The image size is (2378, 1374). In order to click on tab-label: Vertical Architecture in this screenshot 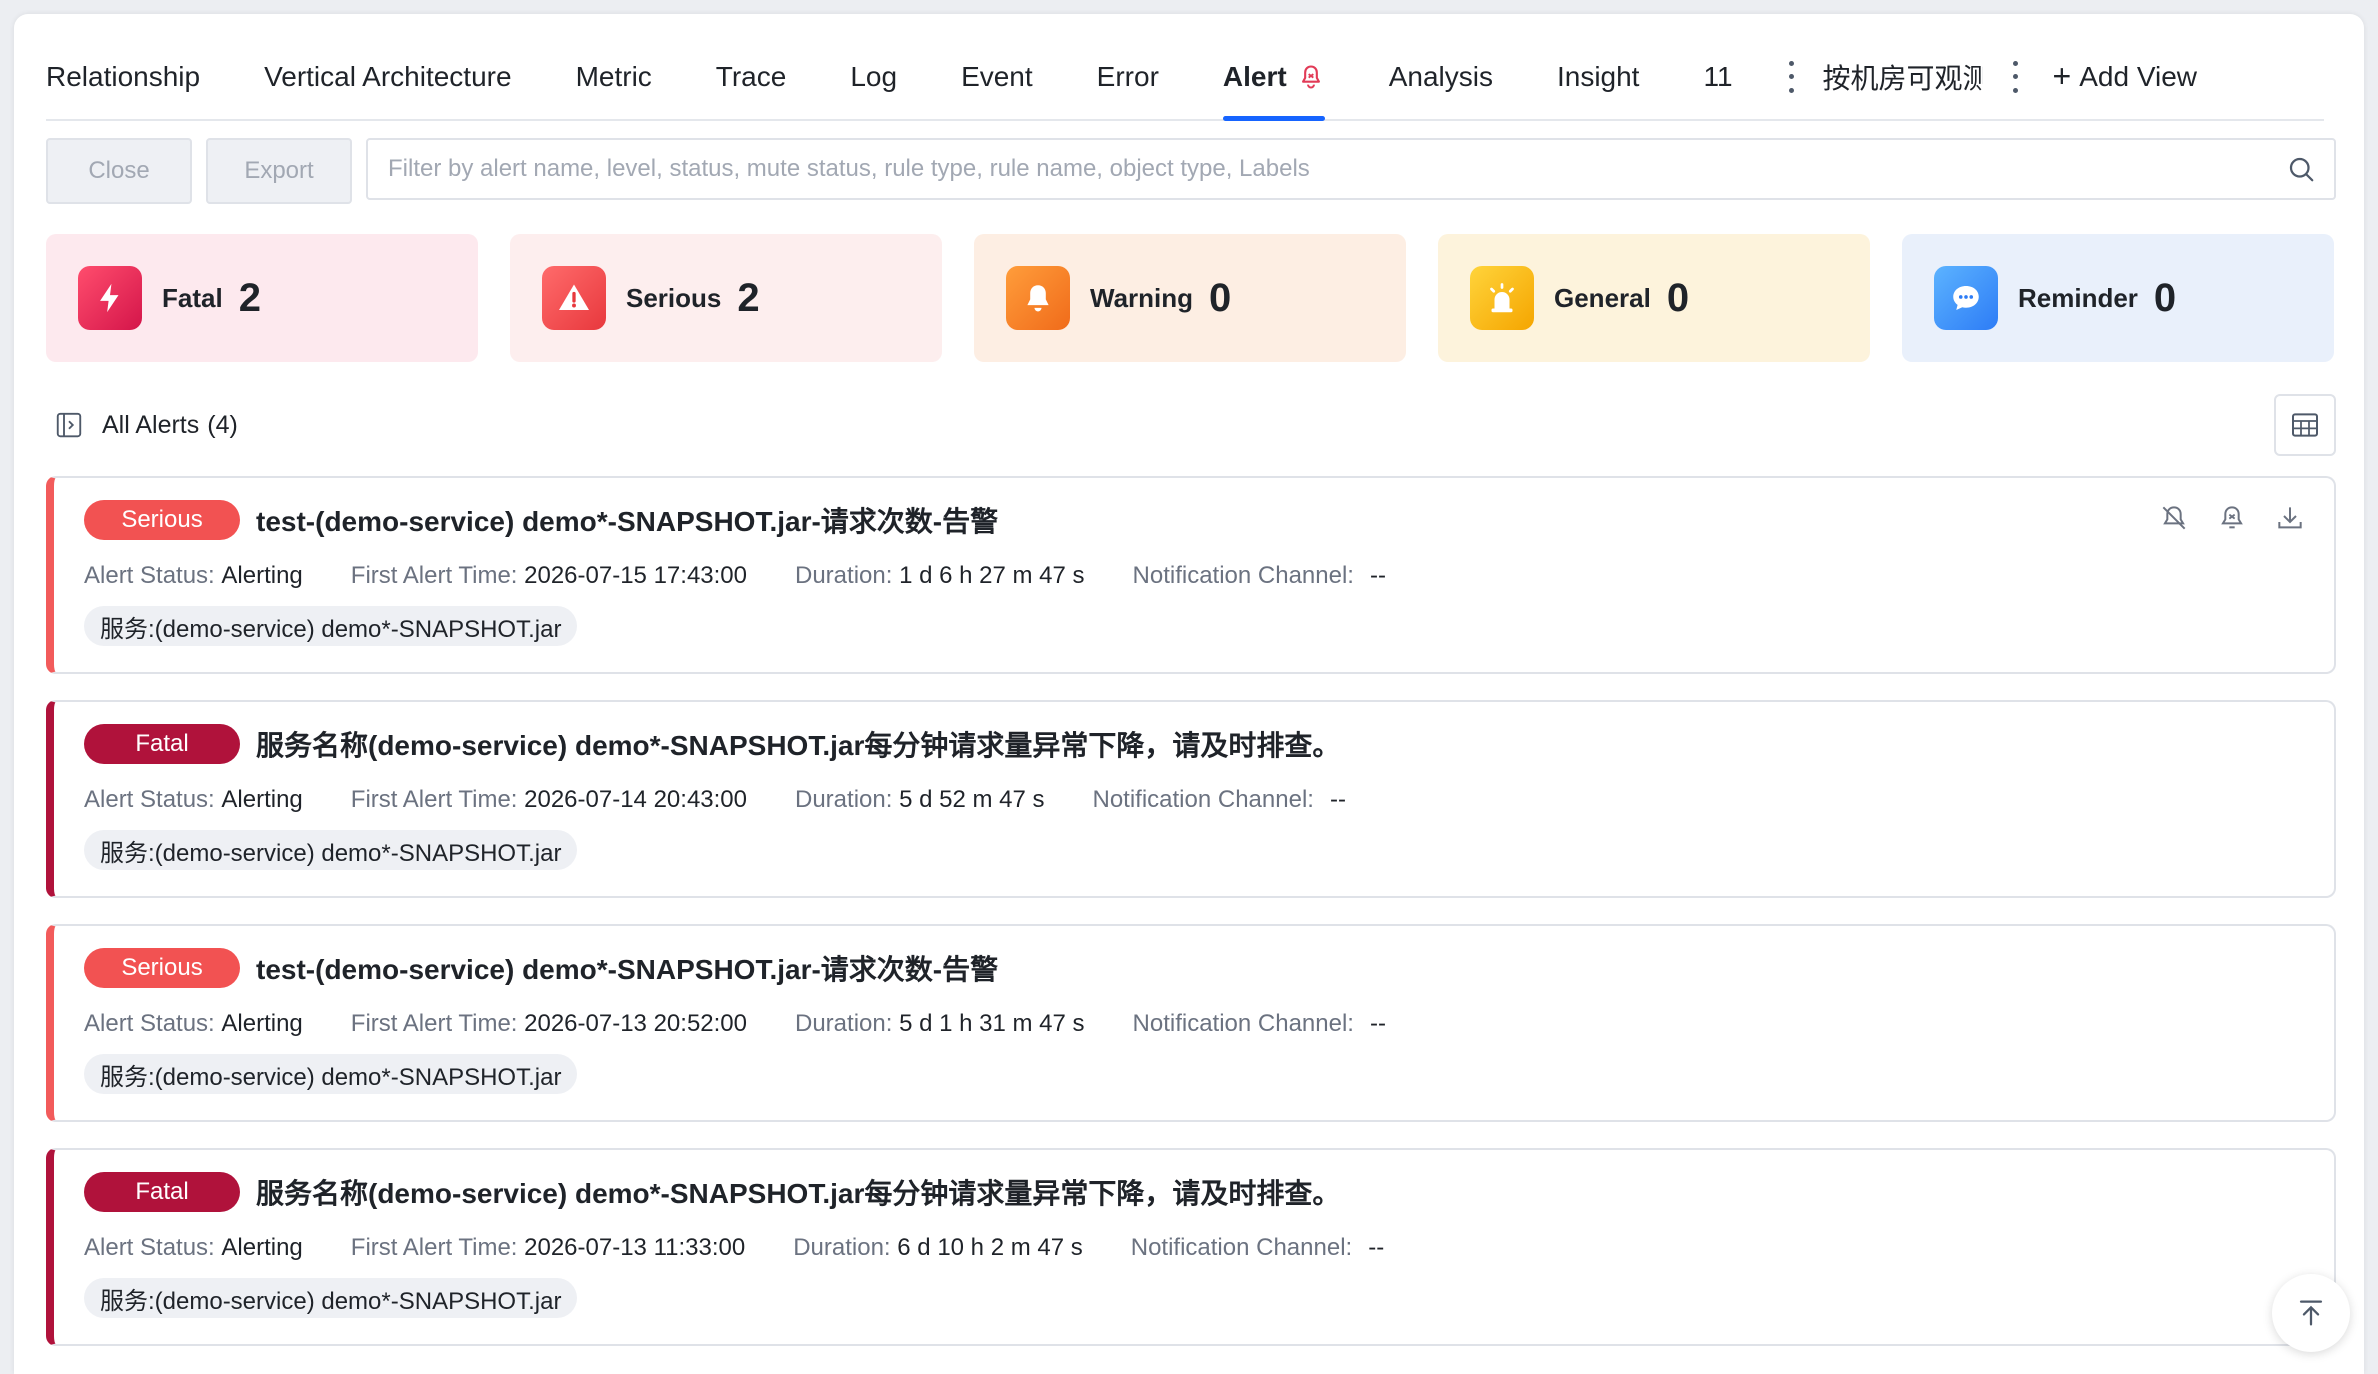, I will do `click(388, 76)`.